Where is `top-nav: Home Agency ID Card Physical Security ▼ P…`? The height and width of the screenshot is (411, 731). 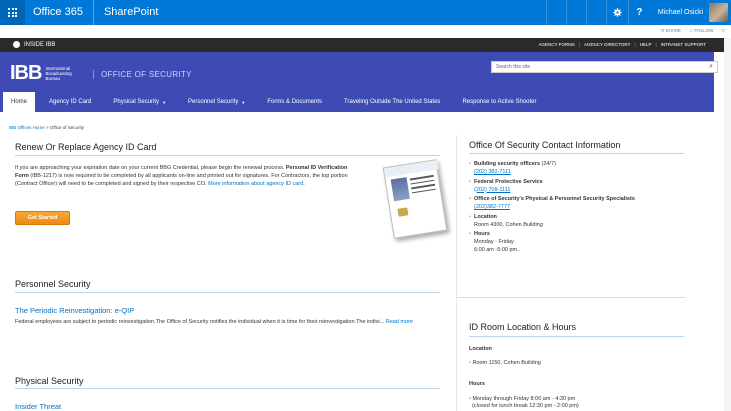
top-nav: Home Agency ID Card Physical Security ▼ P… is located at coordinates (357, 102).